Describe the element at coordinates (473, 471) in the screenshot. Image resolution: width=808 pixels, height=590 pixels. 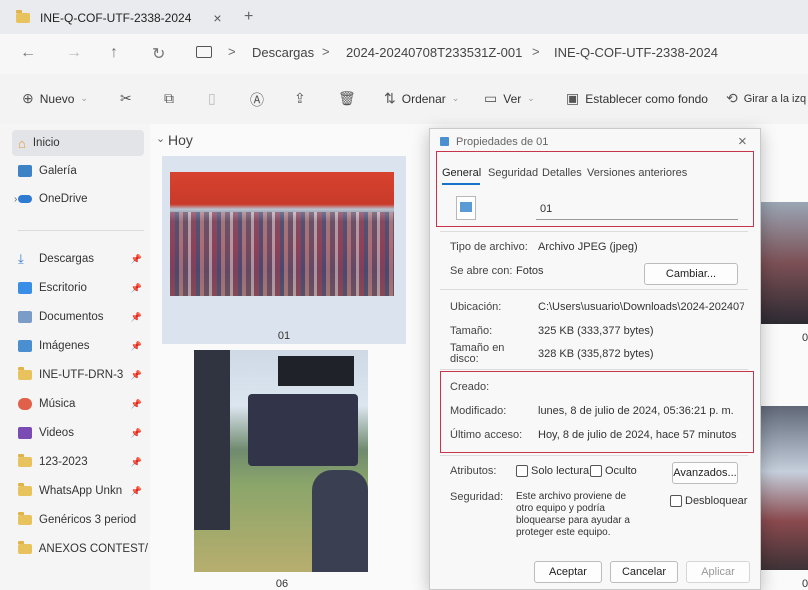
I see `attributes-label: Atributos:` at that location.